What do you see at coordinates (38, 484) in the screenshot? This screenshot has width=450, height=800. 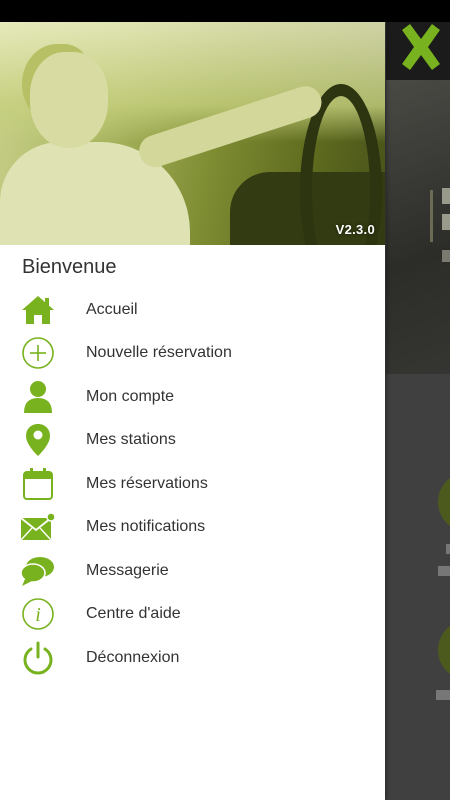 I see `calendar-icon` at bounding box center [38, 484].